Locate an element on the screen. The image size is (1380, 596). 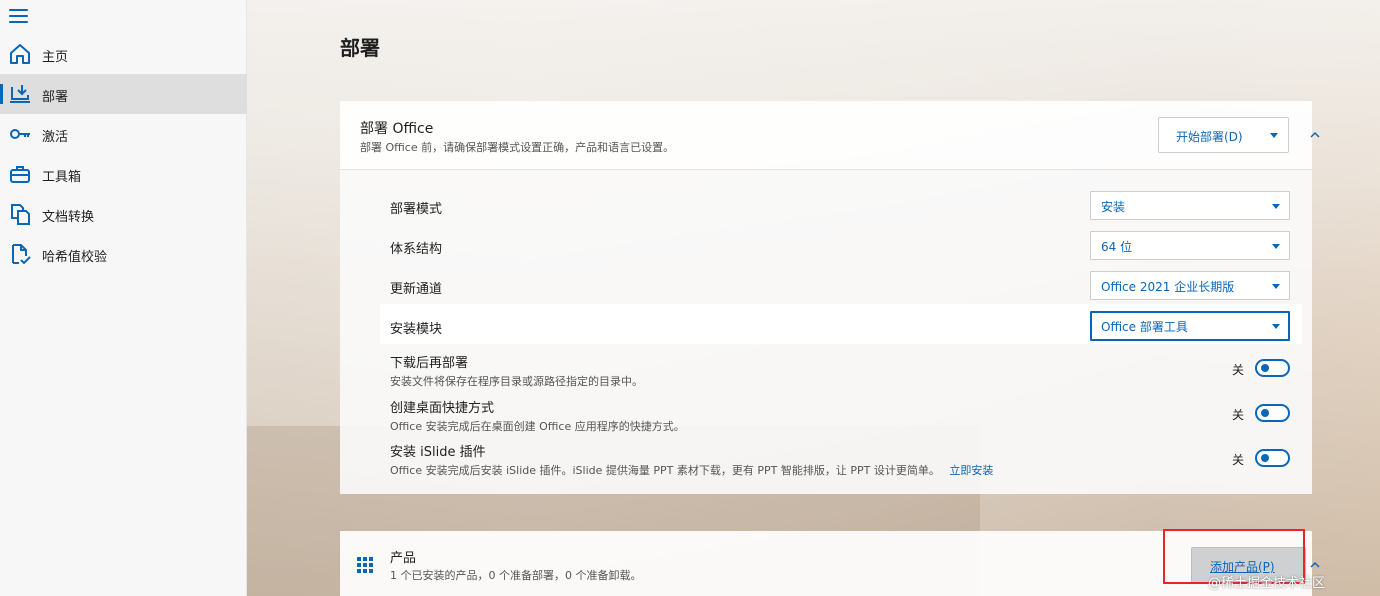
architecture-label: 体系结构 is located at coordinates (416, 249).